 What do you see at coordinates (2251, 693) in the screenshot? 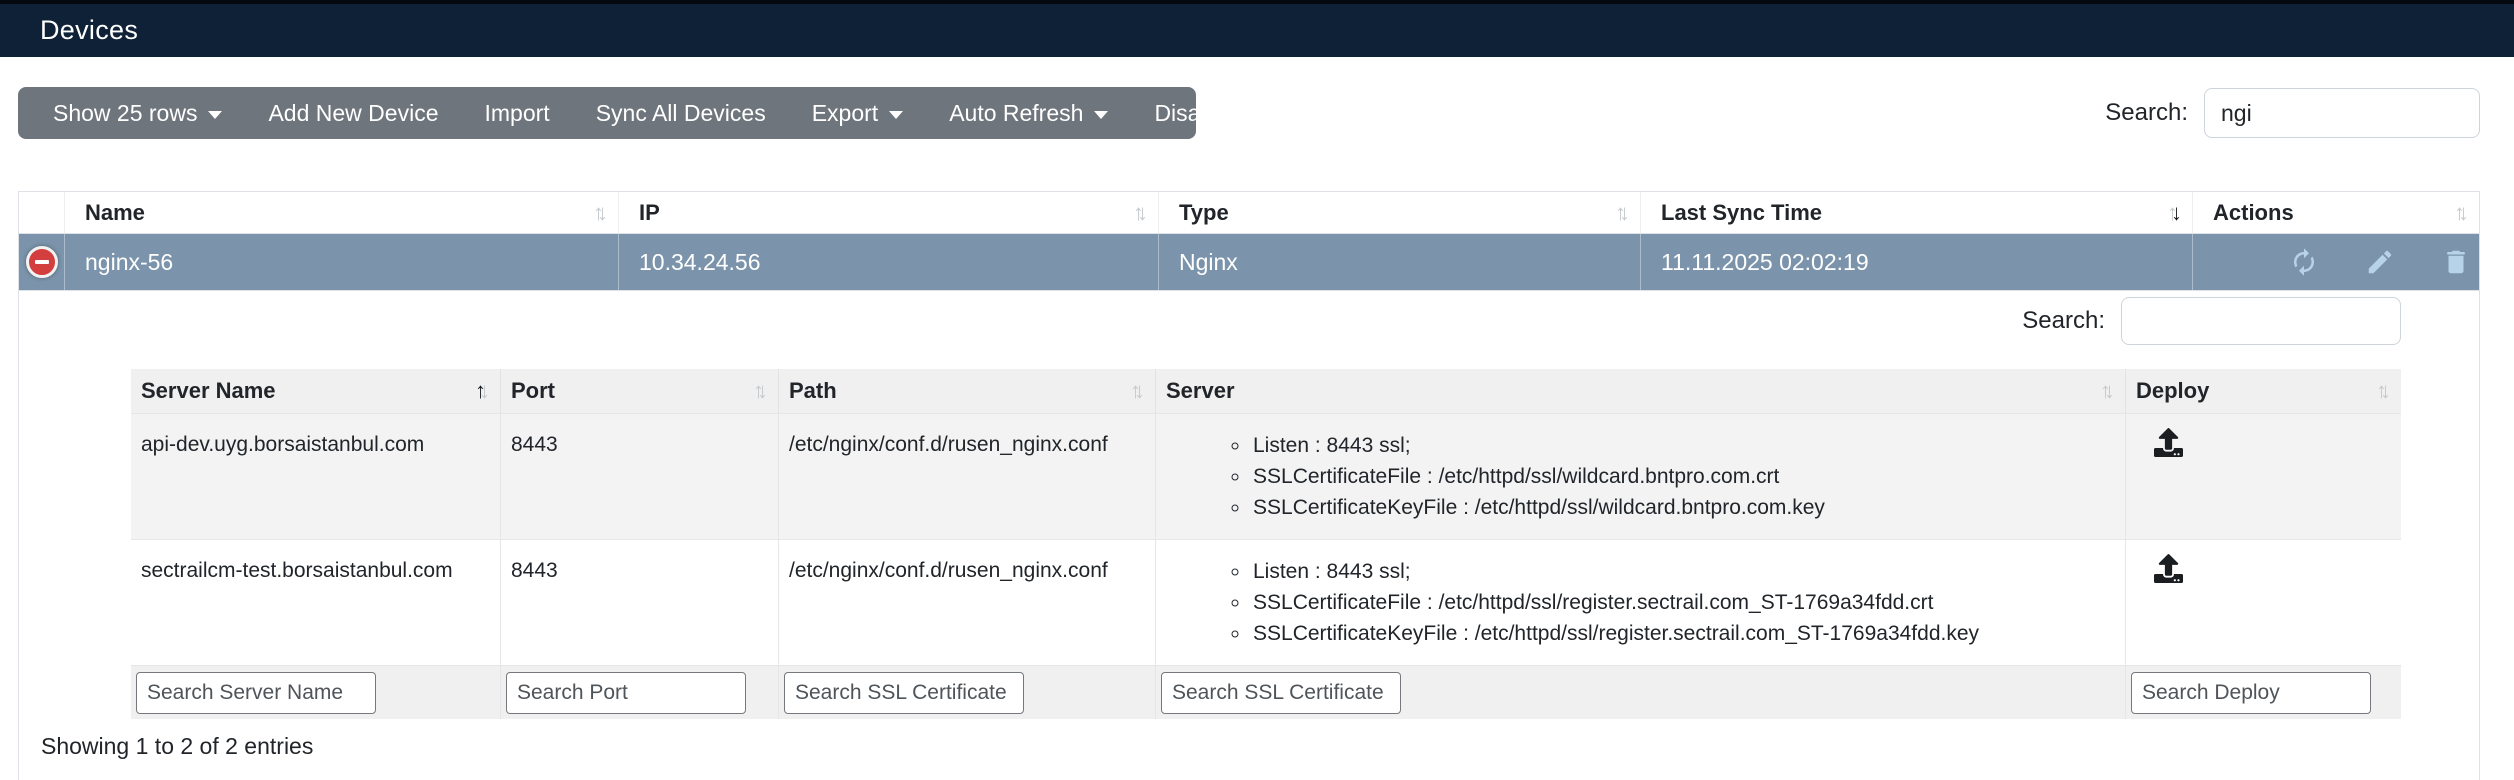
I see `filter-deploy-input` at bounding box center [2251, 693].